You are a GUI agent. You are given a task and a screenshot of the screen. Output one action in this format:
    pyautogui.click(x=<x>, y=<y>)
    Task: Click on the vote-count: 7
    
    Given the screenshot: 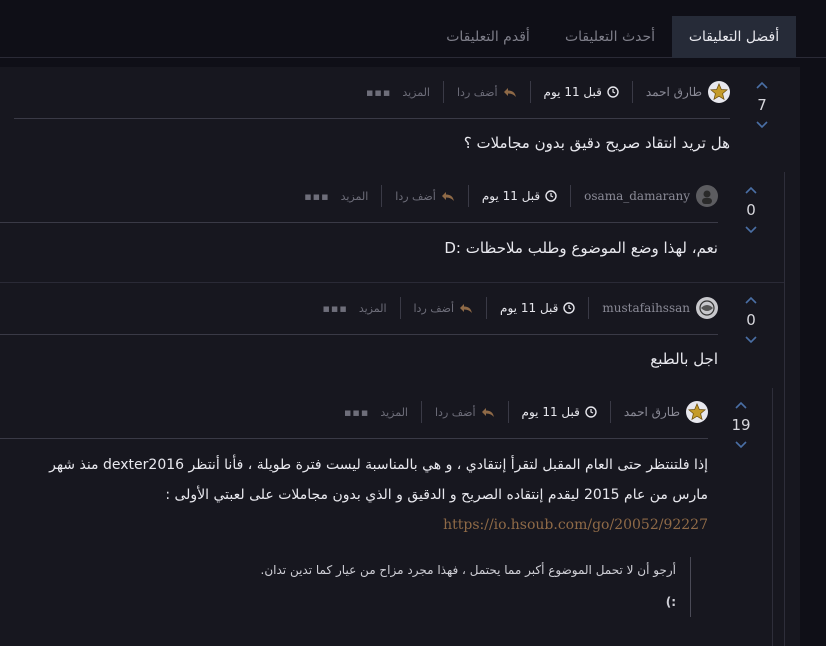 What is the action you would take?
    pyautogui.click(x=762, y=105)
    